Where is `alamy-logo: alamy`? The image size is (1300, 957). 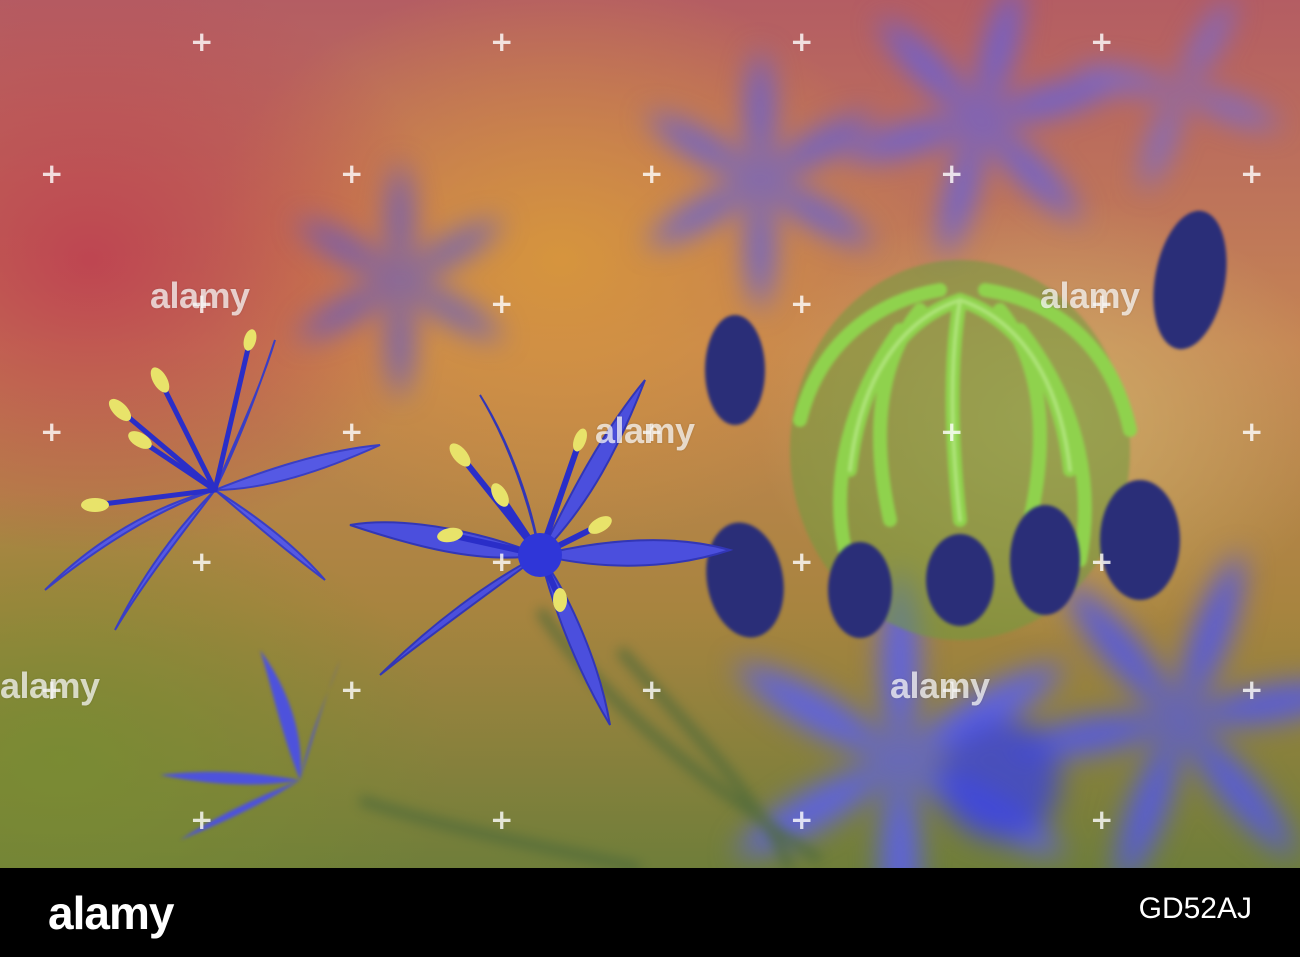
alamy-logo: alamy is located at coordinates (111, 913).